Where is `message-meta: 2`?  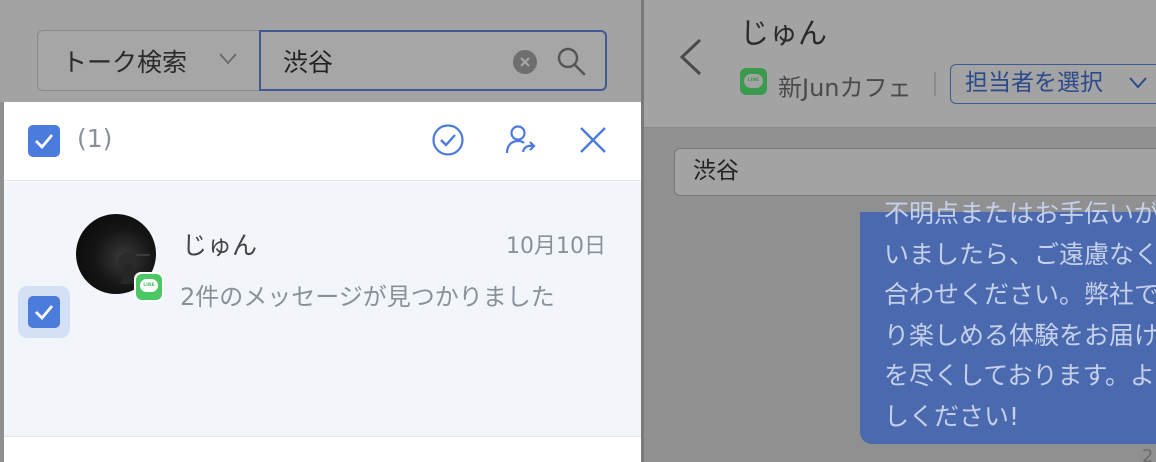 message-meta: 2 is located at coordinates (1148, 454).